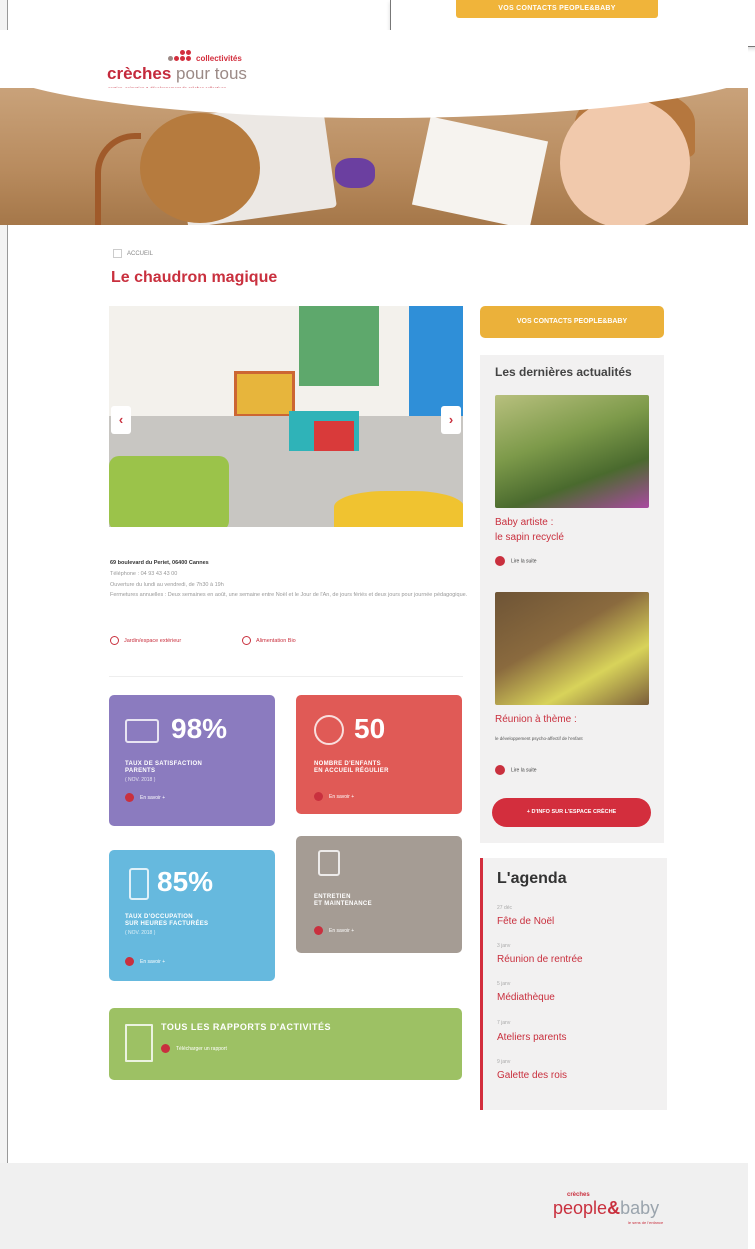 The width and height of the screenshot is (755, 1249). What do you see at coordinates (504, 1062) in the screenshot?
I see `event-date: 9 janv` at bounding box center [504, 1062].